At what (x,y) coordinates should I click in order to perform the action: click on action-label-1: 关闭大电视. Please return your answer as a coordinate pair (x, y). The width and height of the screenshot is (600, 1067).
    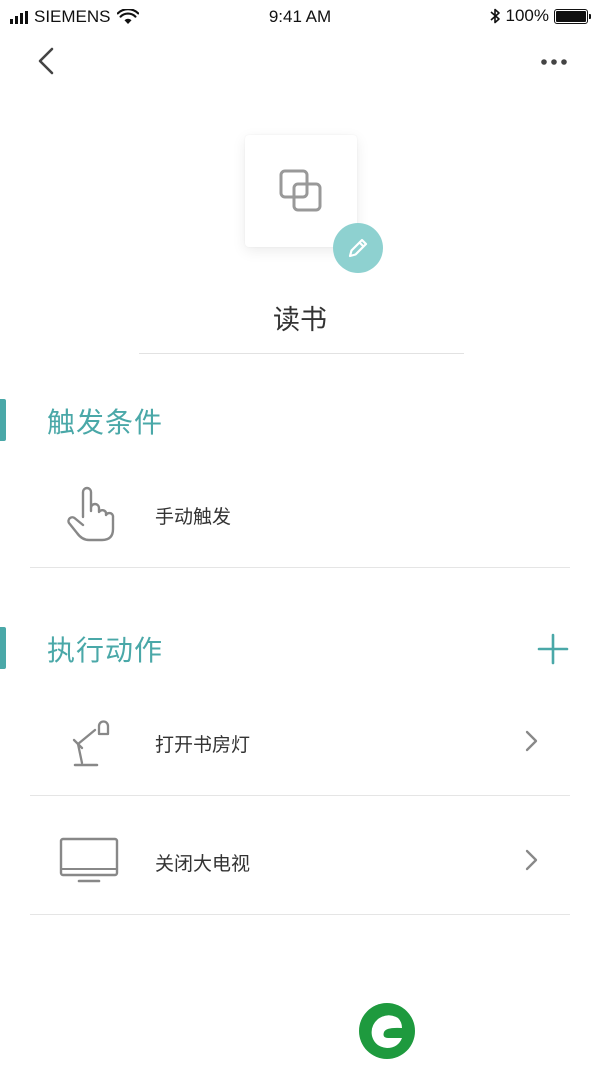
    Looking at the image, I should click on (203, 864).